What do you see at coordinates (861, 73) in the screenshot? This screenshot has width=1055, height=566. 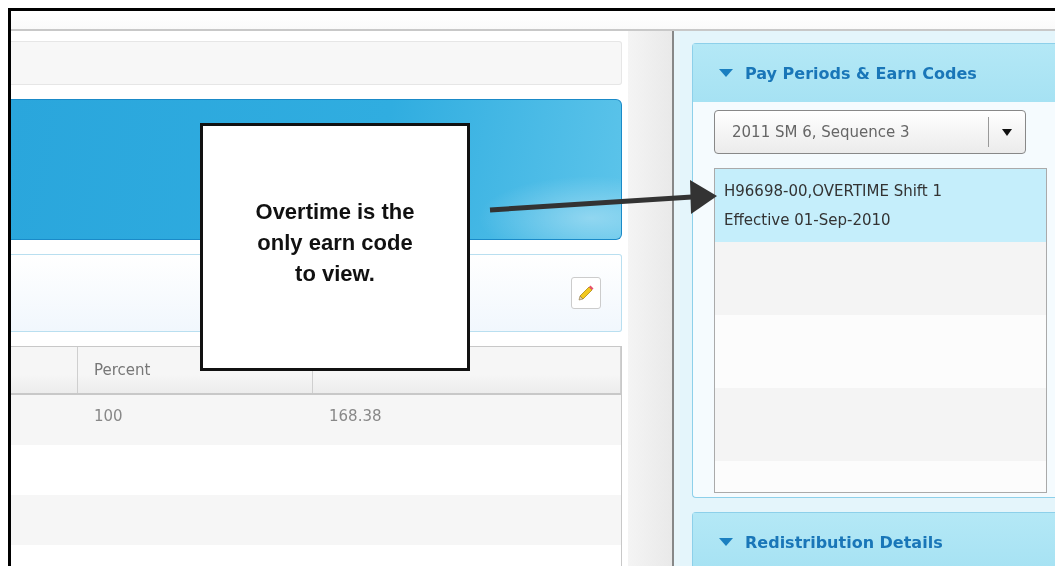 I see `panel-title: Pay Periods & Earn Codes` at bounding box center [861, 73].